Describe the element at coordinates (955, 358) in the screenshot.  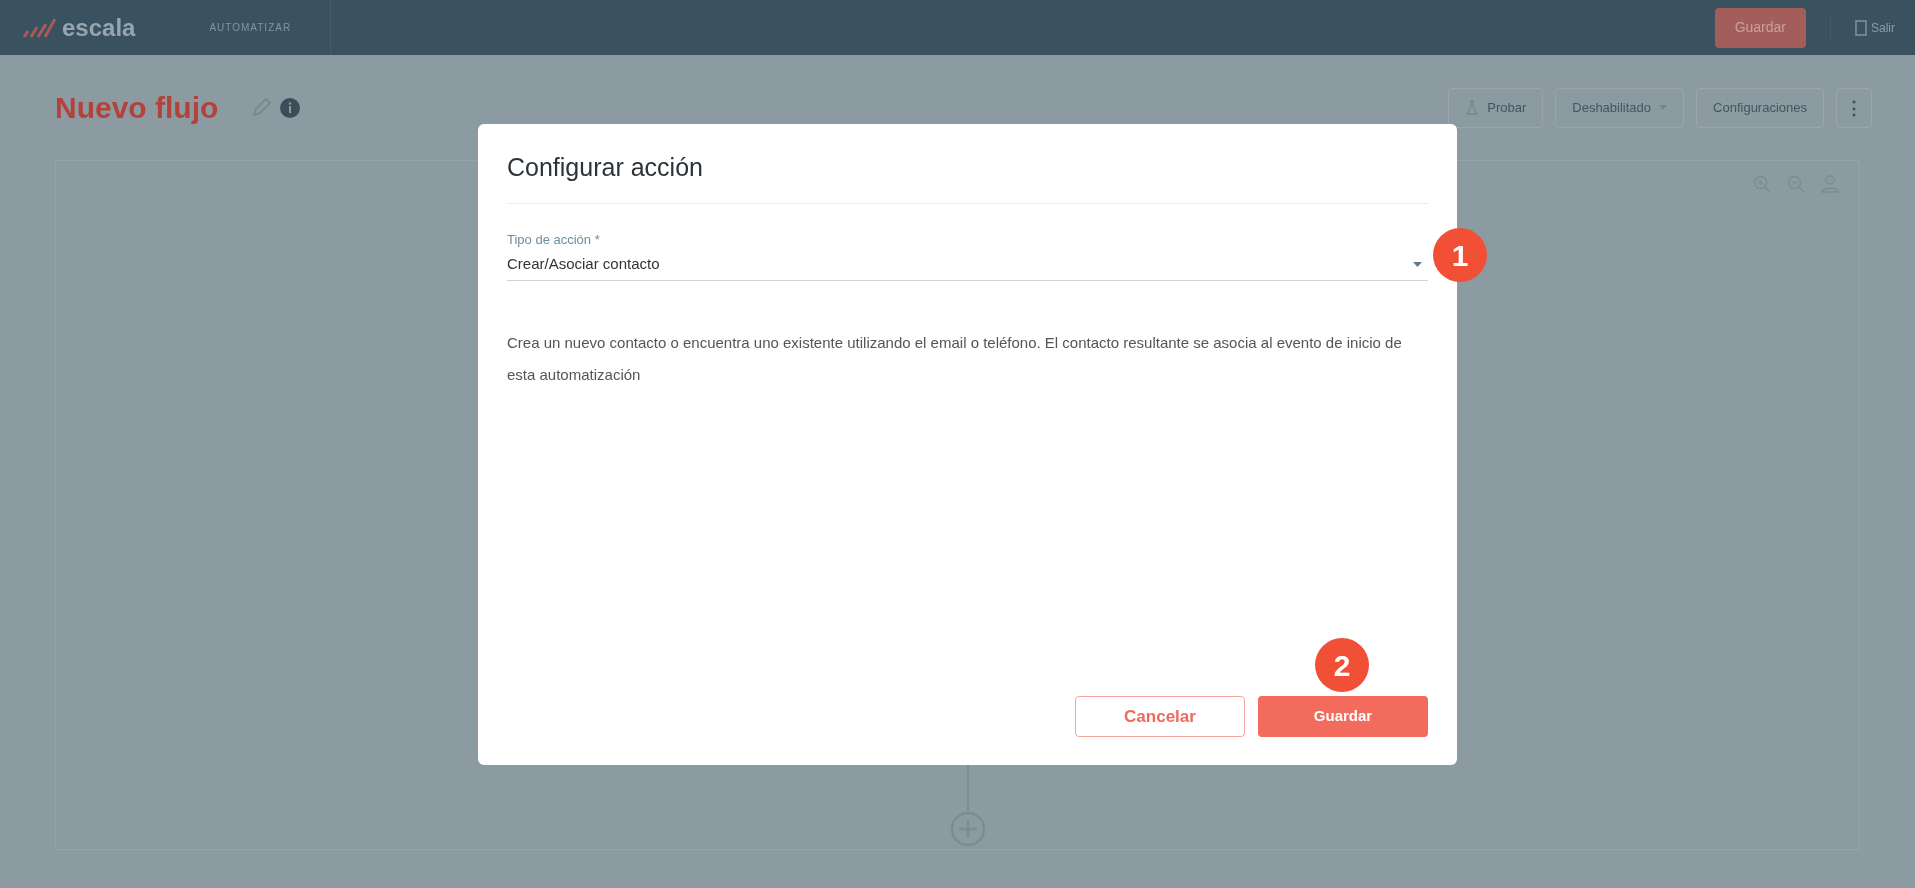
I see `action-description: Crea un nuevo contacto o encuentra uno existente utilizando el email o teléfono. El contacto resultante se asocia al evento de inicio de esta automatización` at that location.